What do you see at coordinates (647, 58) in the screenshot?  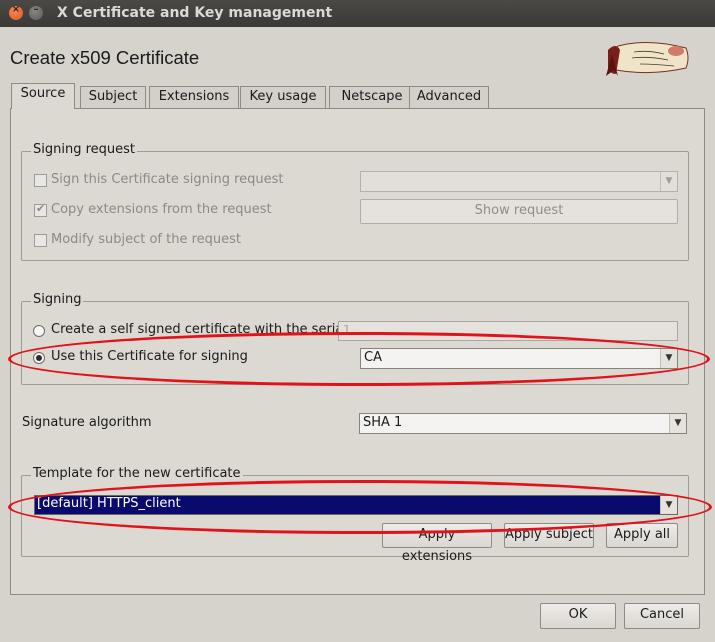 I see `logo-scroll-icon` at bounding box center [647, 58].